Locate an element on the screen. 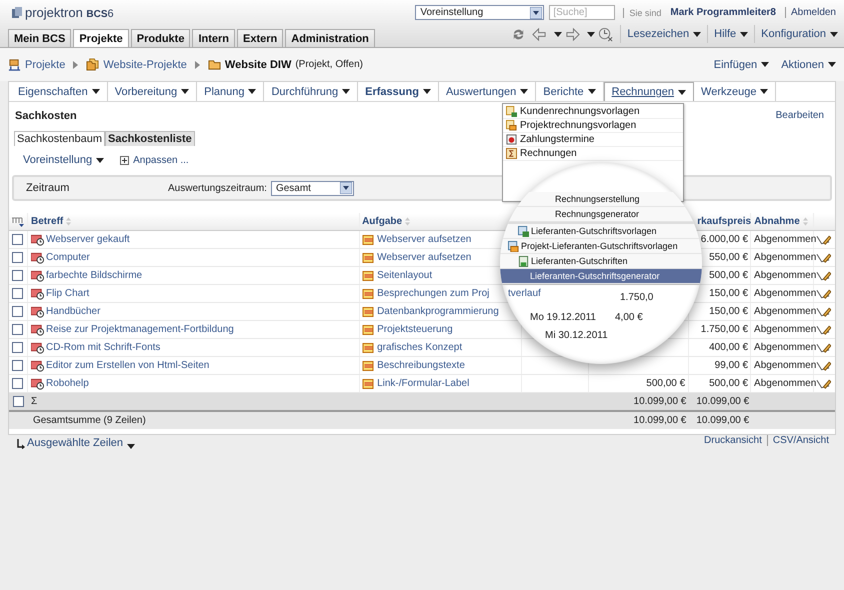 The width and height of the screenshot is (844, 590). period-select: Gesamt is located at coordinates (312, 188).